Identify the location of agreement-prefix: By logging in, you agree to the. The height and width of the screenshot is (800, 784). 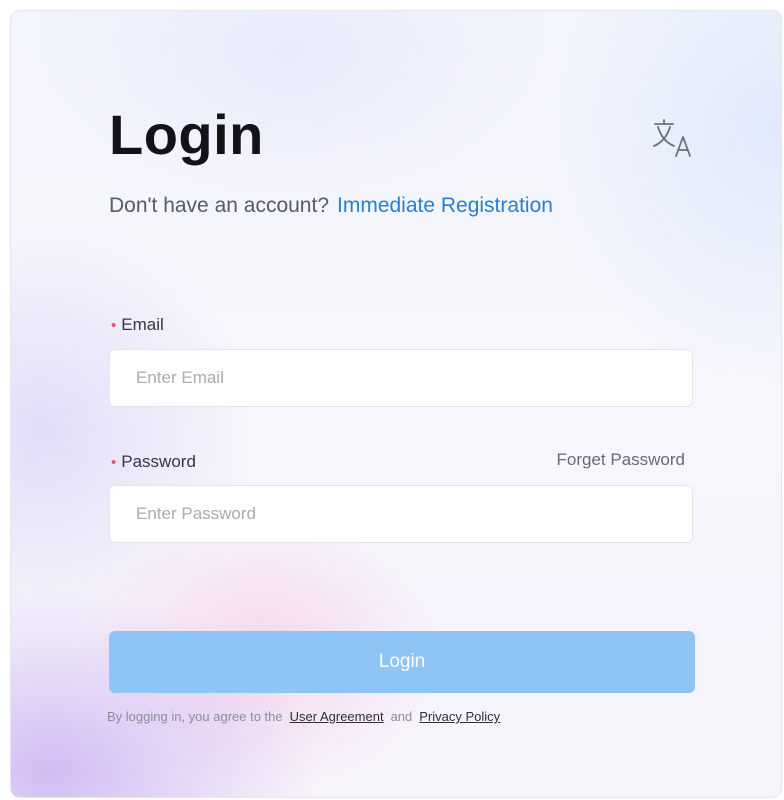
(195, 716).